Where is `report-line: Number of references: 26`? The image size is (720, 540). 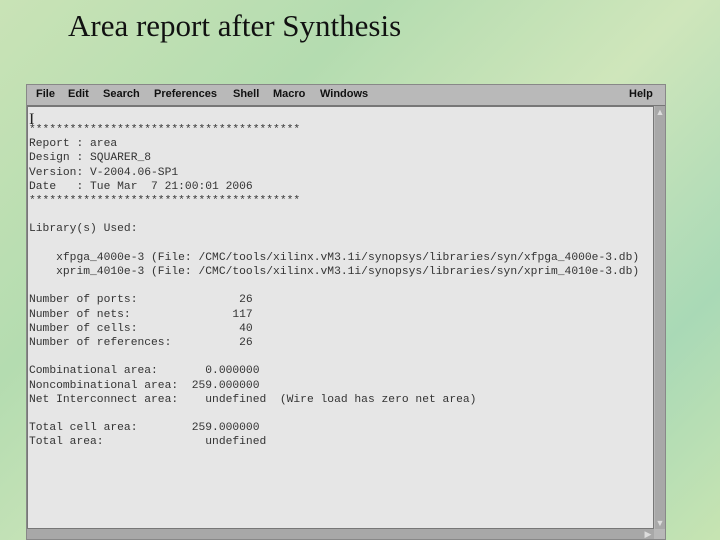
report-line: Number of references: 26 is located at coordinates (141, 343).